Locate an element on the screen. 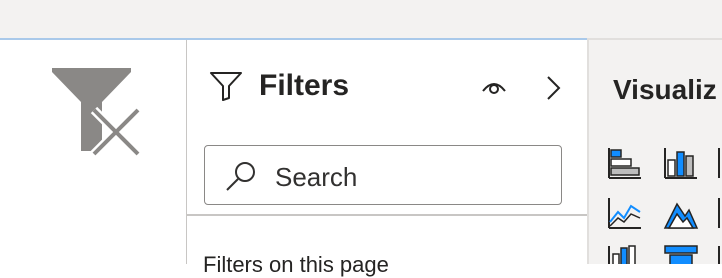 This screenshot has height=278, width=722. clustered-bar-chart-icon is located at coordinates (719, 163).